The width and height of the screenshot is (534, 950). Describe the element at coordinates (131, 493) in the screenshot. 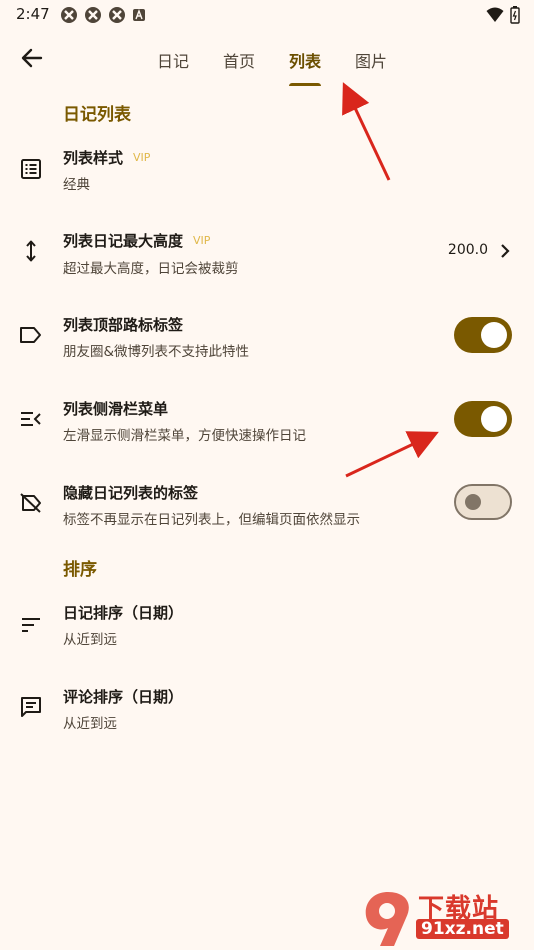

I see `setting-title: 隐藏日记列表的标签` at that location.